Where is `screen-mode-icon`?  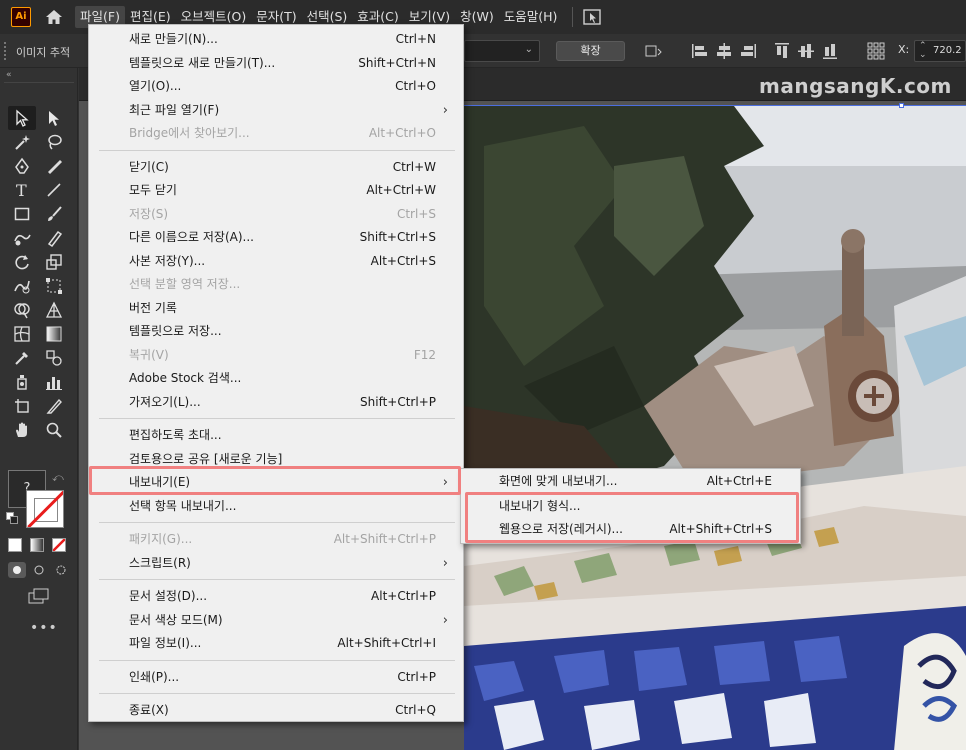 screen-mode-icon is located at coordinates (39, 596).